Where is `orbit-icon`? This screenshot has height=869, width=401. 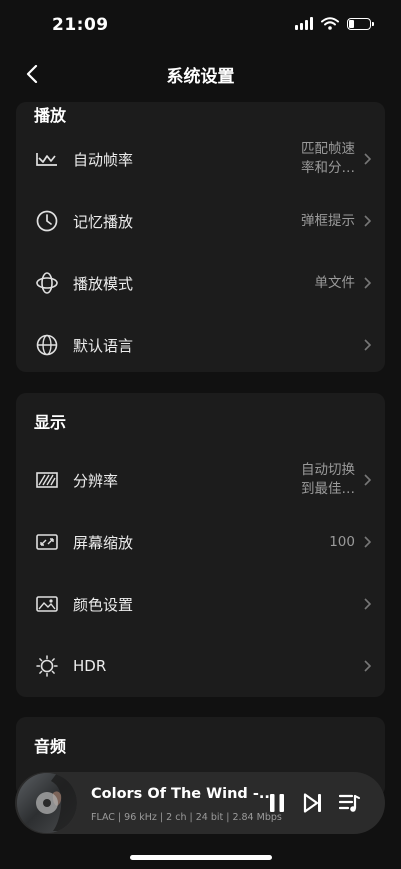
orbit-icon is located at coordinates (47, 283).